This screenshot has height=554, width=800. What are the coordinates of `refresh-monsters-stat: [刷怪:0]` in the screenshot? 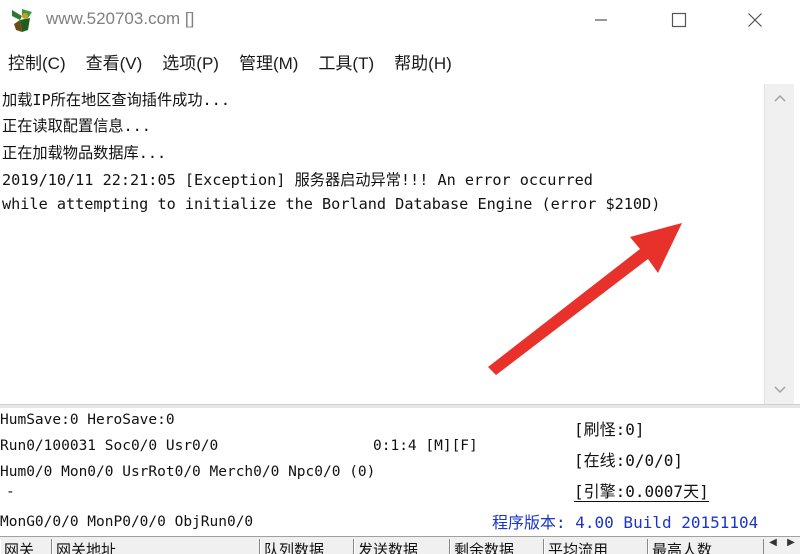 It's located at (609, 429).